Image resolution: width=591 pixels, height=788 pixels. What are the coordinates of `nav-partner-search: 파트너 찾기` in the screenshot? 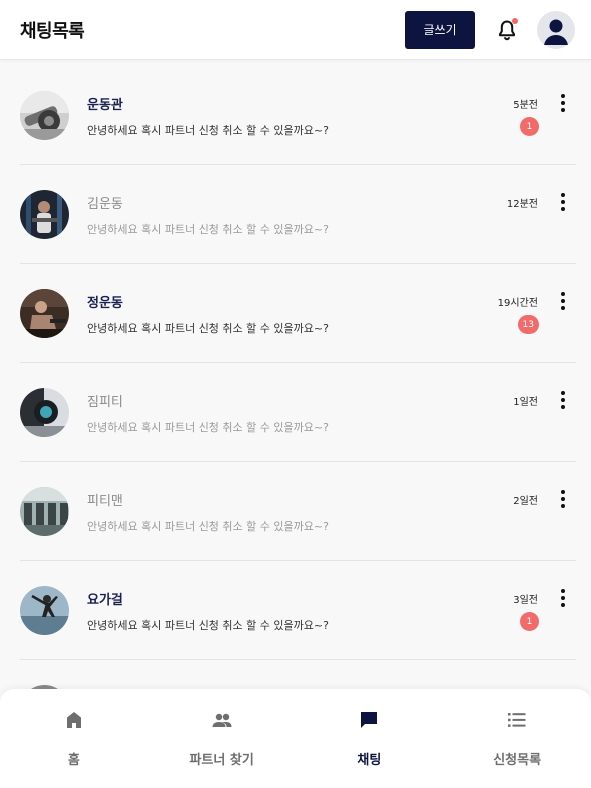 It's located at (222, 738).